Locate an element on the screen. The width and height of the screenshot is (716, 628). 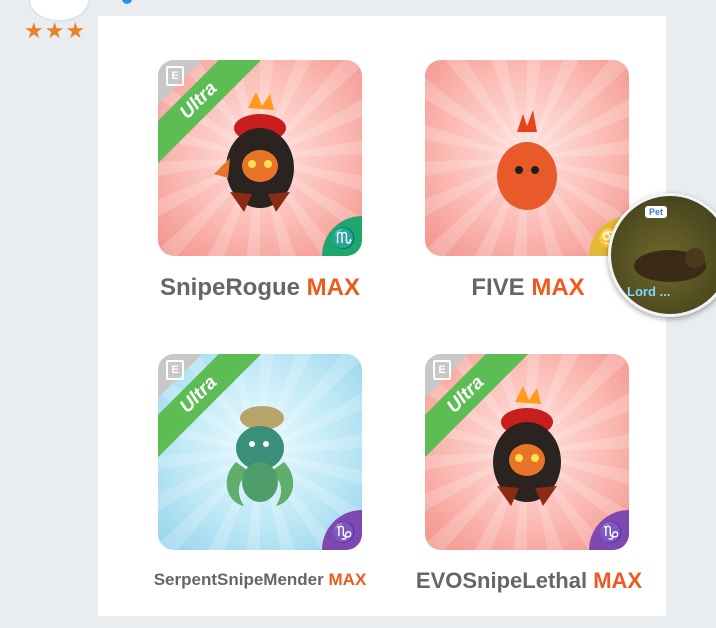
pet-card-evosnipelethal: E Ultra ♑ is located at coordinates (527, 452).